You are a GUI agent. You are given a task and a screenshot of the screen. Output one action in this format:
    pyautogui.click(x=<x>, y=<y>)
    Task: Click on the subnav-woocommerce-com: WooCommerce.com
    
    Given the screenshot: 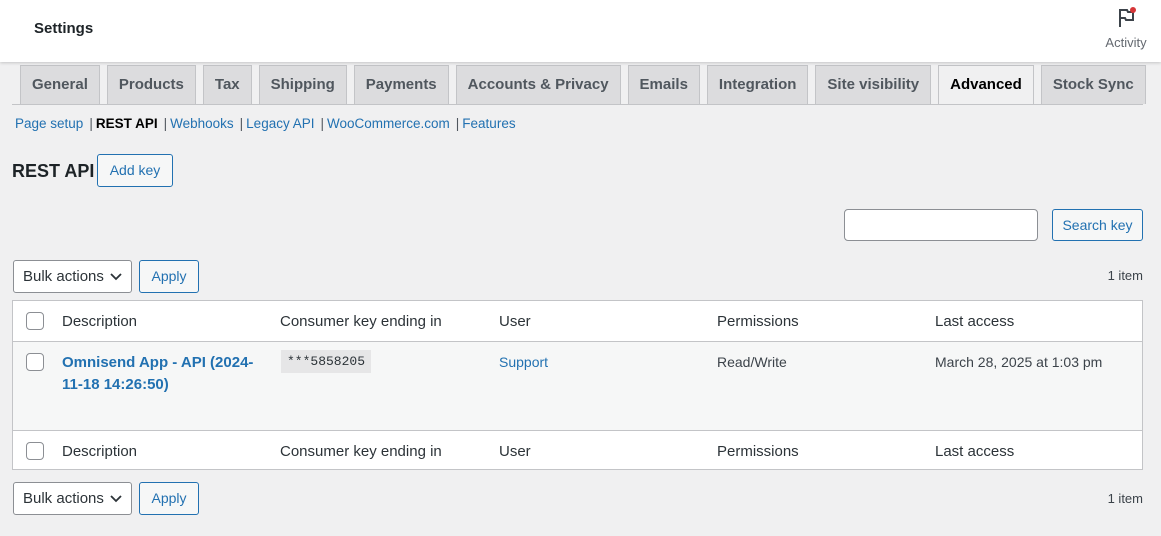 What is the action you would take?
    pyautogui.click(x=388, y=123)
    